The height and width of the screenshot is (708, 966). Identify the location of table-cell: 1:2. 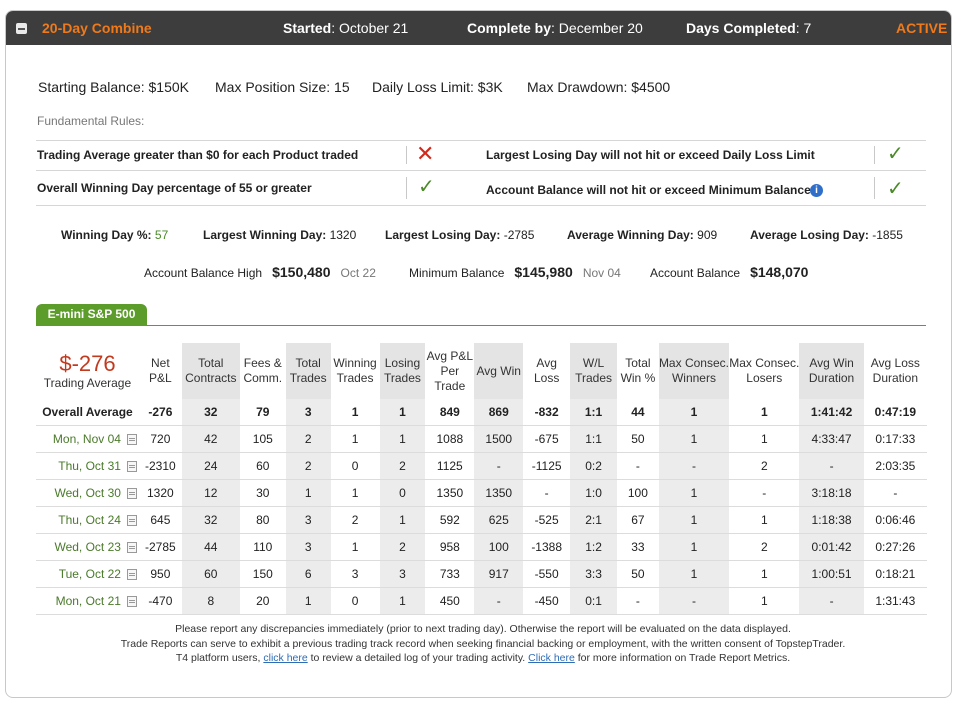
(593, 547).